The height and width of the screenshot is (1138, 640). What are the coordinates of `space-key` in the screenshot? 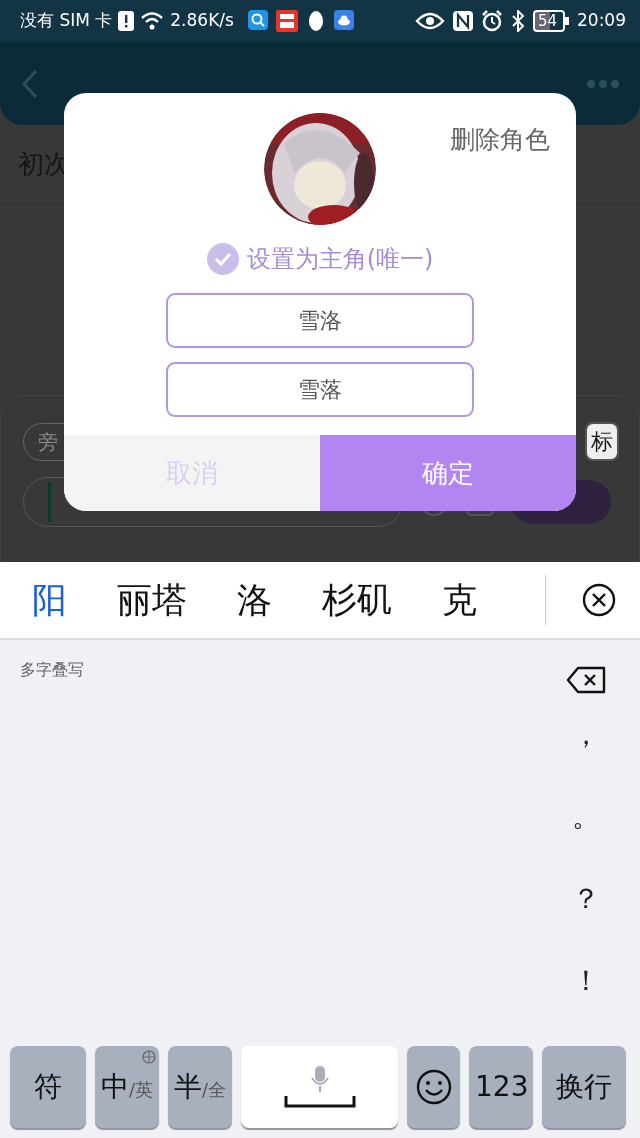 It's located at (319, 1087).